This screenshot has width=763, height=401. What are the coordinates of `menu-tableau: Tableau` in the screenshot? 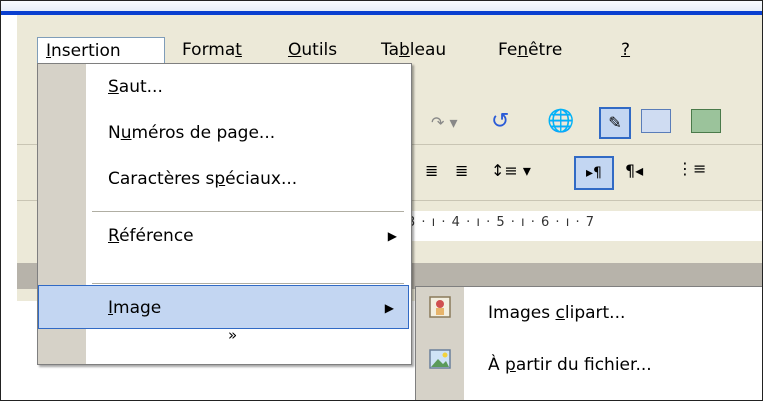 It's located at (413, 50).